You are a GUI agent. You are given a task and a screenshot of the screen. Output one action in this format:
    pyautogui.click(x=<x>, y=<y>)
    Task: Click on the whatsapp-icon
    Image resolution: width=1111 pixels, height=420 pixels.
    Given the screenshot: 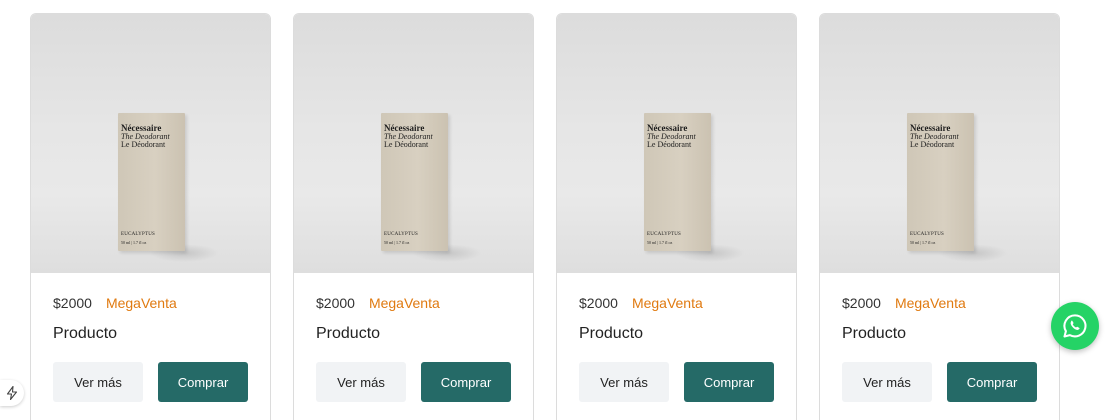 What is the action you would take?
    pyautogui.click(x=1075, y=326)
    